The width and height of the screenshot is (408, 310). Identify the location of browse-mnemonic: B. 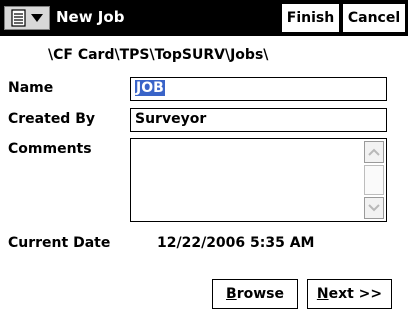
(231, 294).